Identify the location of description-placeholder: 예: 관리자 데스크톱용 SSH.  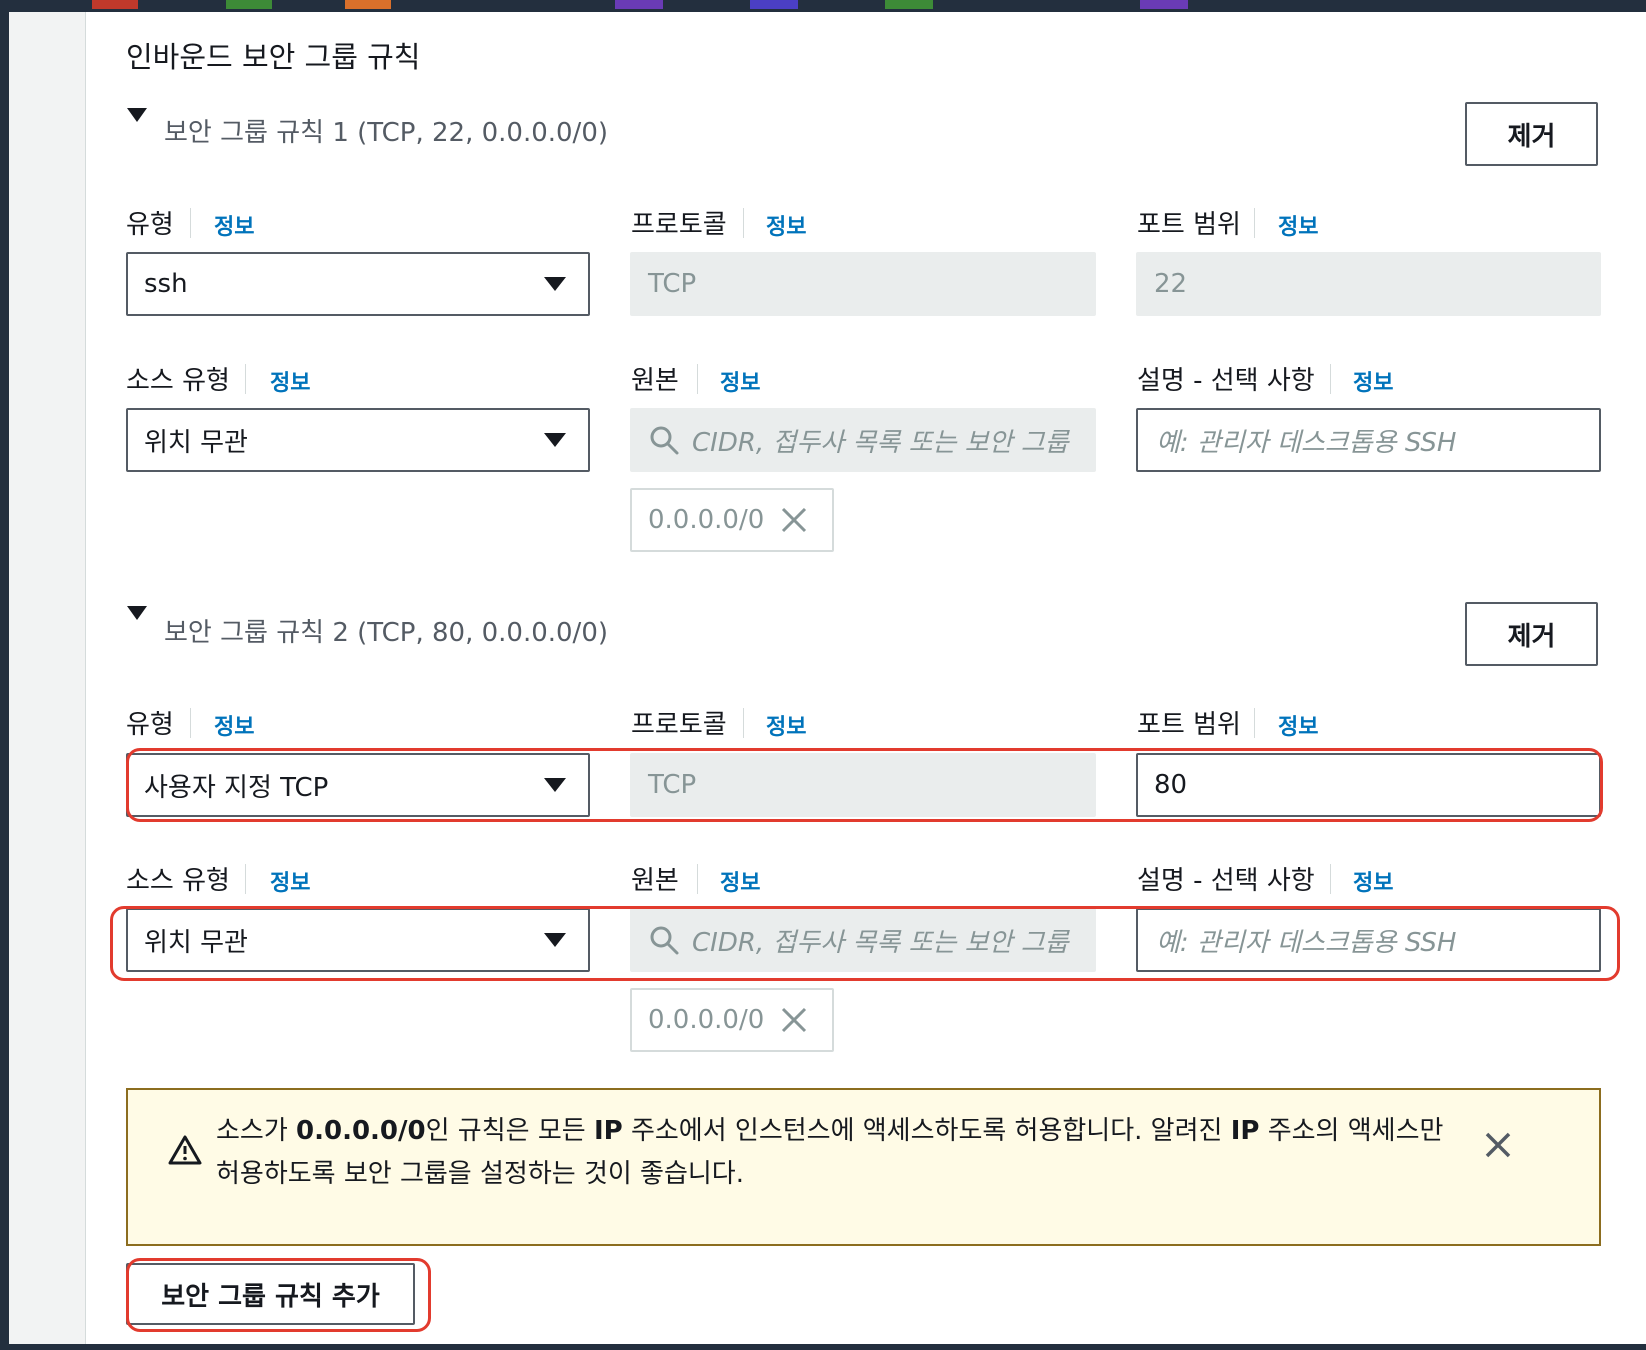
(1306, 442).